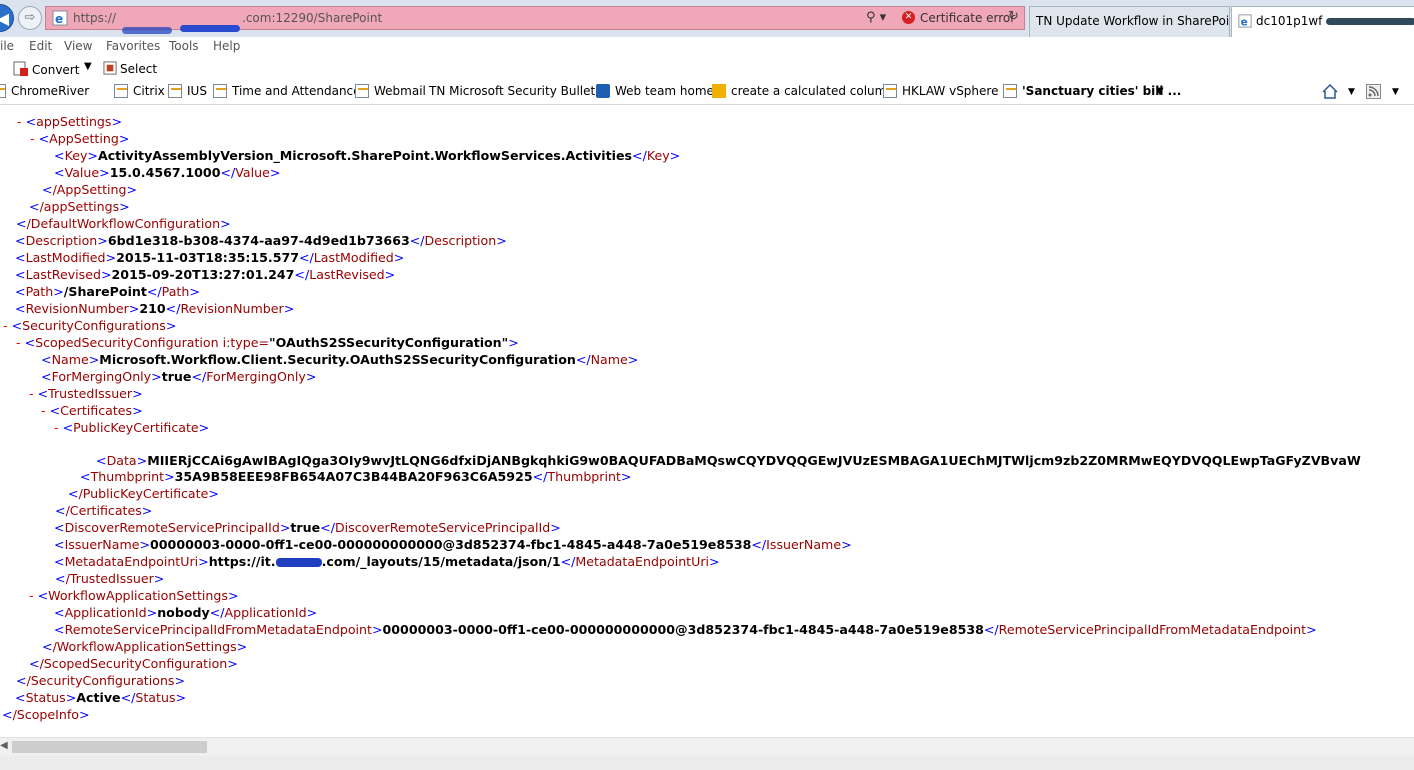 This screenshot has width=1414, height=770. I want to click on favorite-time-attendance: Time and Attendance, so click(287, 91).